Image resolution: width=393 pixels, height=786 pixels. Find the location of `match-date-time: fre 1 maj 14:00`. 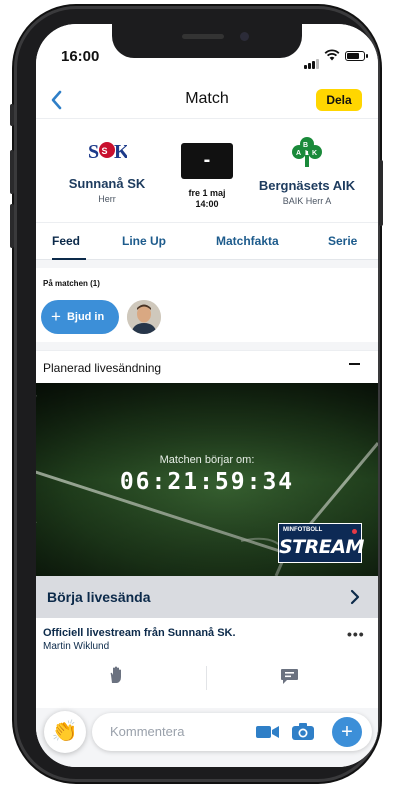

match-date-time: fre 1 maj 14:00 is located at coordinates (207, 199).